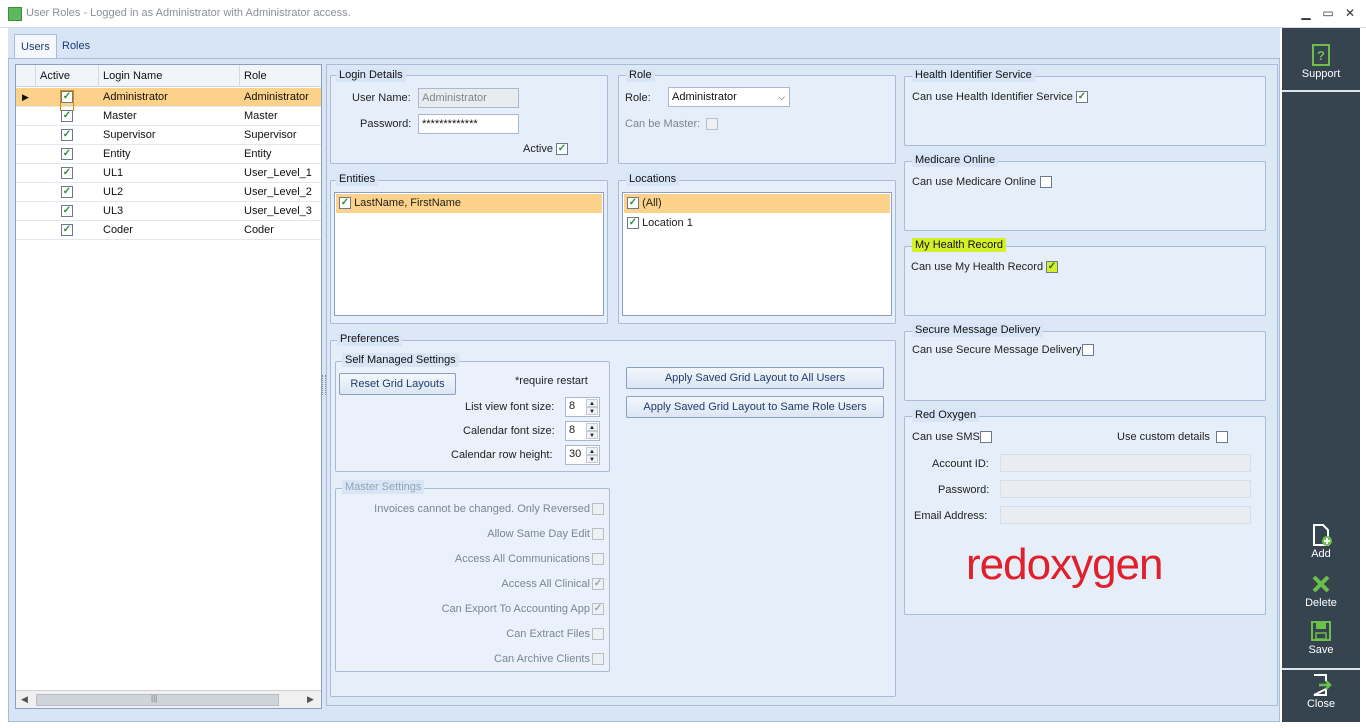  Describe the element at coordinates (1350, 13) in the screenshot. I see `close-window-button: ✕` at that location.